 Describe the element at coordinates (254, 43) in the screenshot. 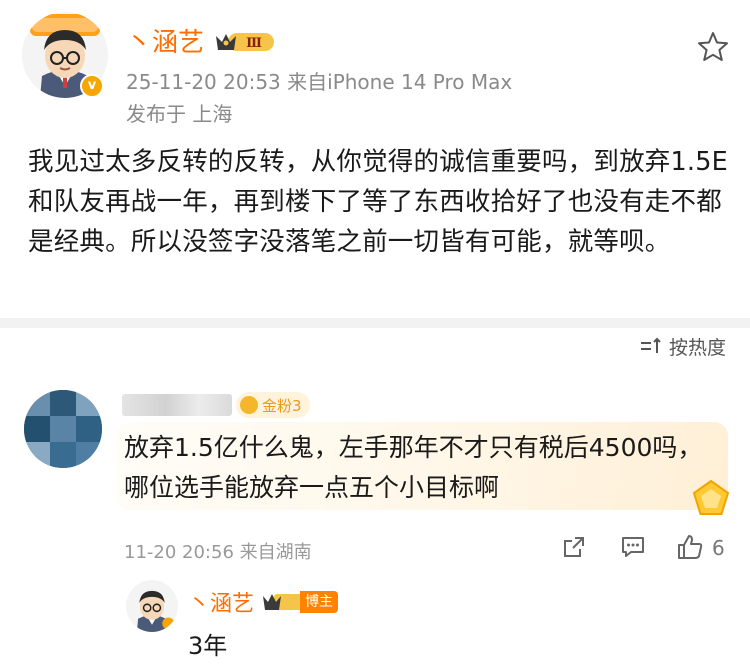

I see `svg-text: Ⅲ` at that location.